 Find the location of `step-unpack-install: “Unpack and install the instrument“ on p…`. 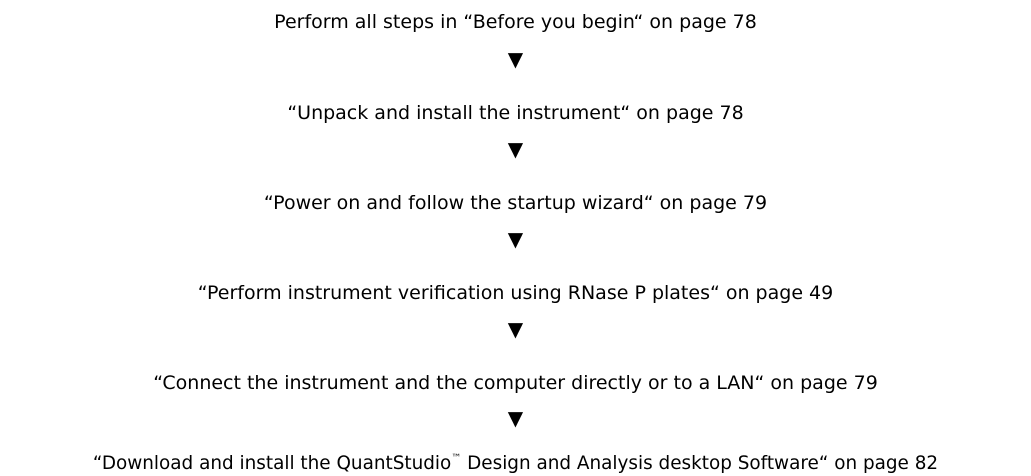

step-unpack-install: “Unpack and install the instrument“ on p… is located at coordinates (515, 113).